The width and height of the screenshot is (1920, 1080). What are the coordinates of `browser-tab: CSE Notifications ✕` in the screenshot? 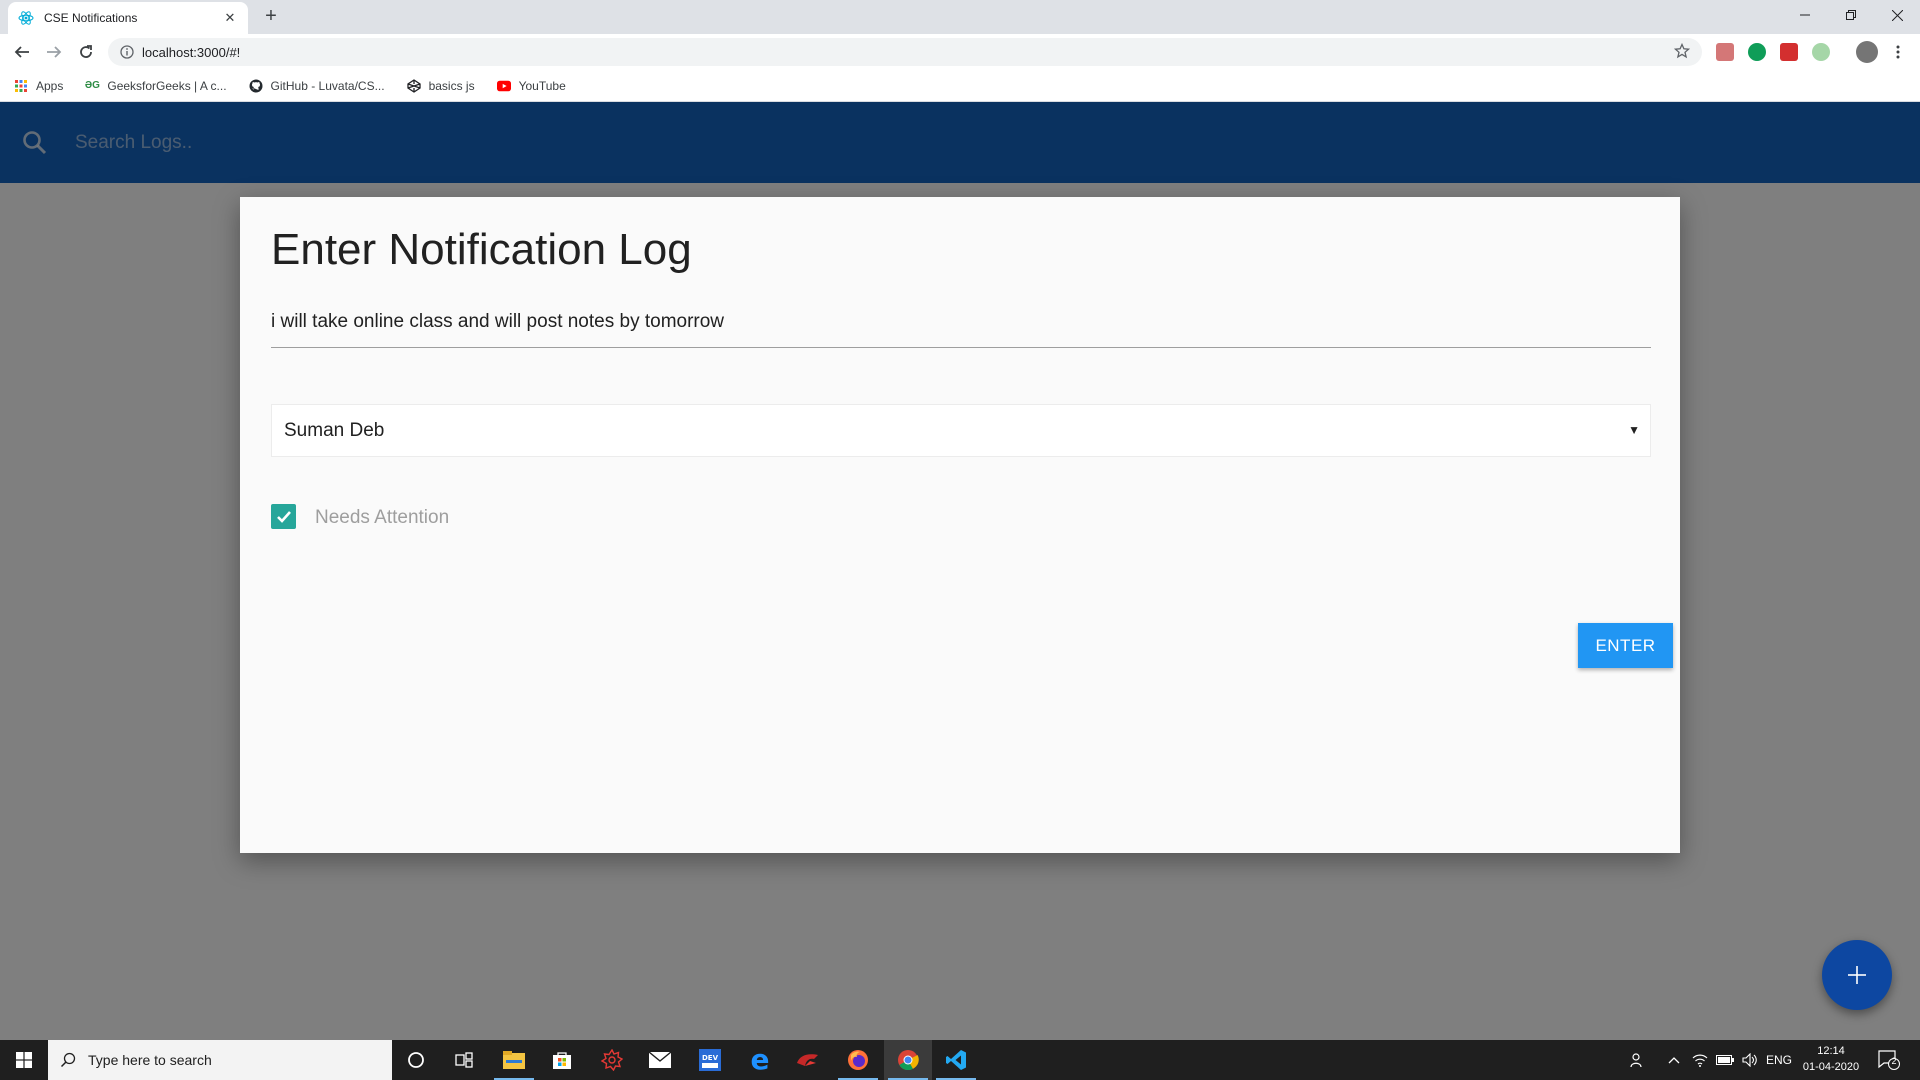 It's located at (128, 18).